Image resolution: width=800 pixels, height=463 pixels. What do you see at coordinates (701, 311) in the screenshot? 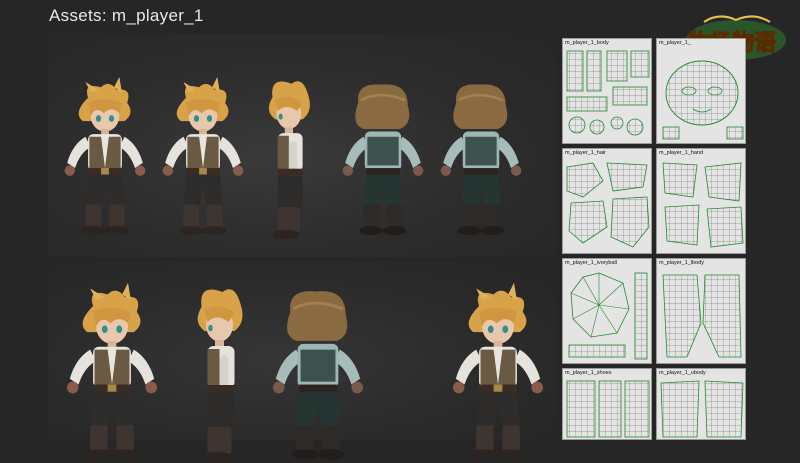
I see `uv-map-lbody: m_player_1_lbody` at bounding box center [701, 311].